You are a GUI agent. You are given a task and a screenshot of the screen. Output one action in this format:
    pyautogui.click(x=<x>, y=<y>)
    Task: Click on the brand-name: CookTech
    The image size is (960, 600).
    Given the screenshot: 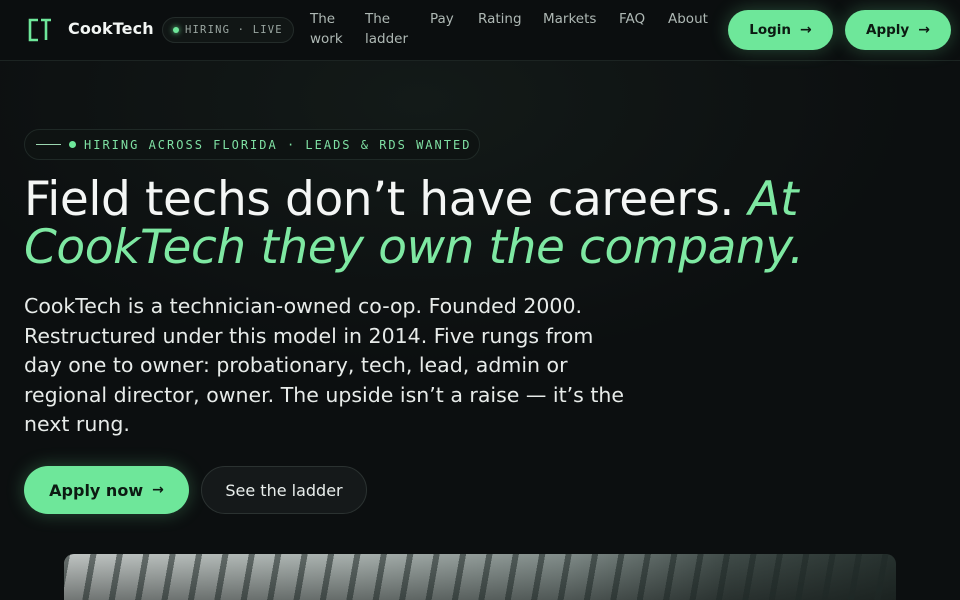 What is the action you would take?
    pyautogui.click(x=111, y=28)
    